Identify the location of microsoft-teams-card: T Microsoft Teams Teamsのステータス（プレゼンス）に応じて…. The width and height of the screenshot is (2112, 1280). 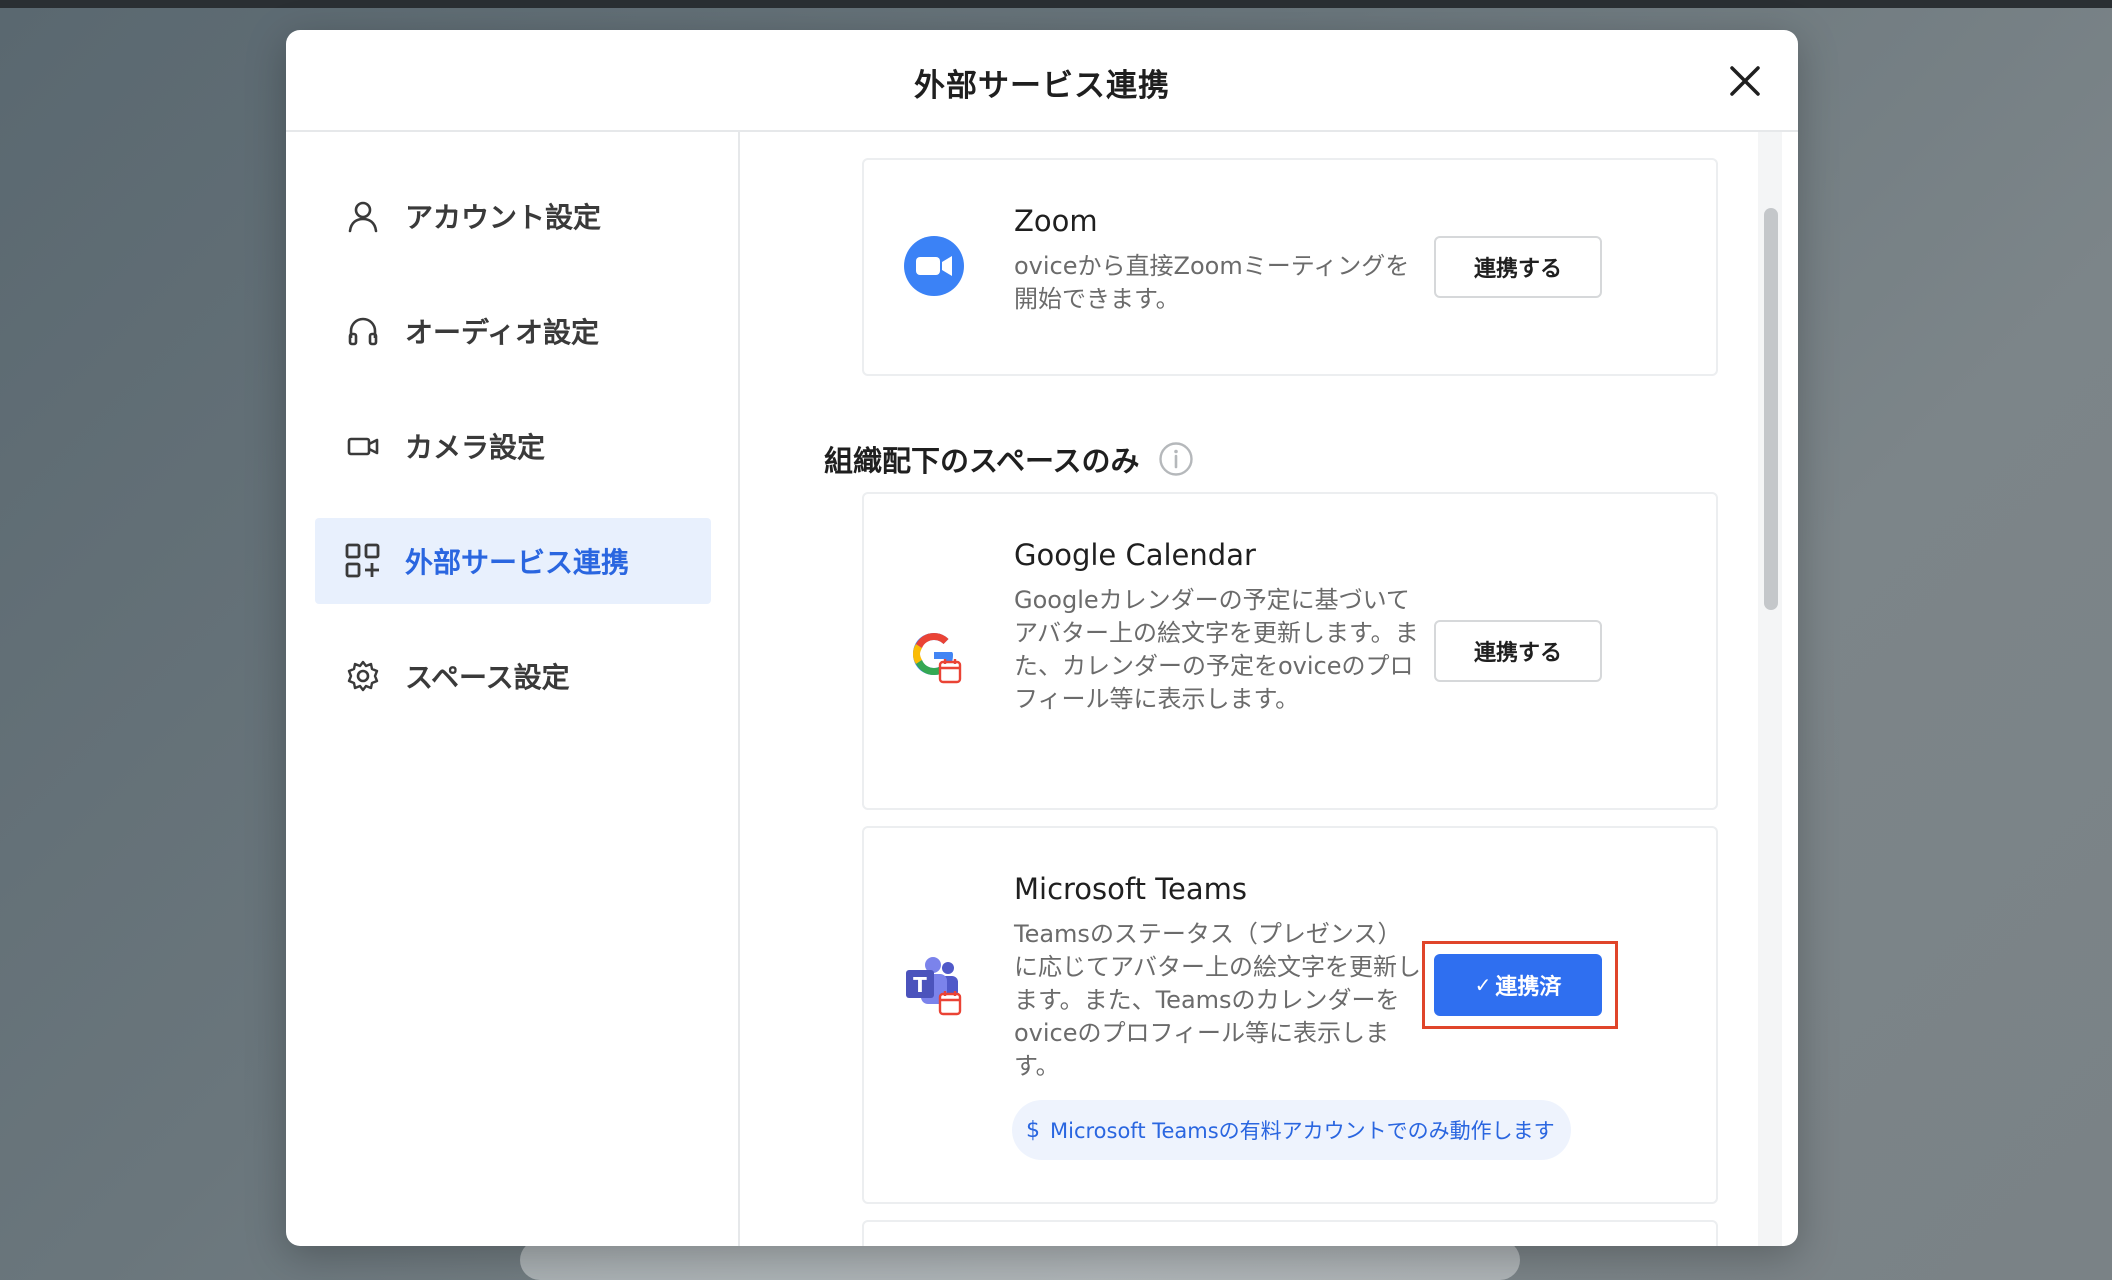
(1290, 1015).